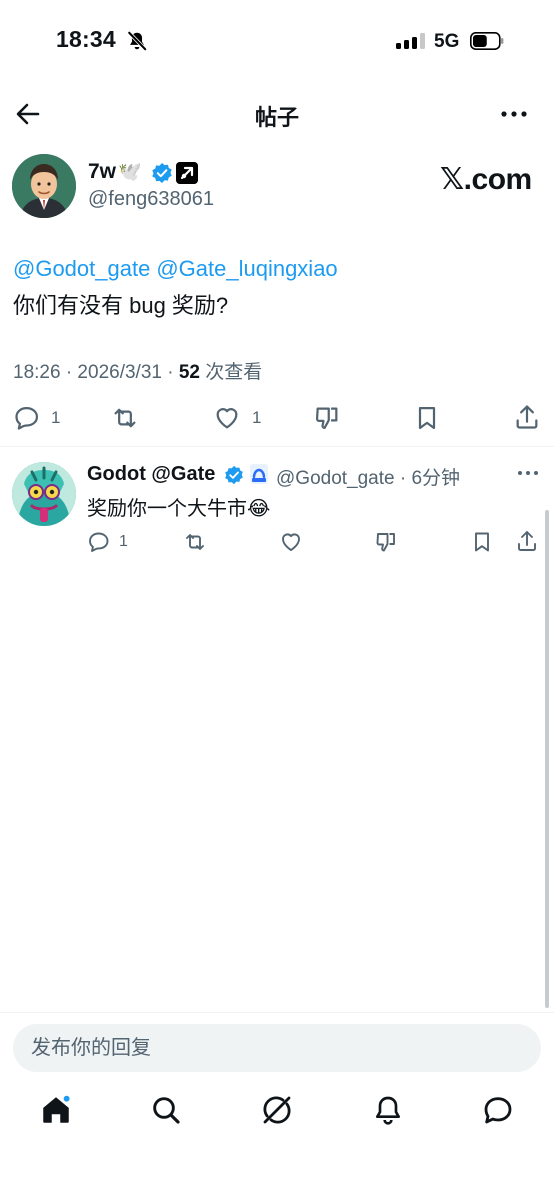 This screenshot has width=554, height=1200. I want to click on post-text: 你们有没有 bug 奖励?, so click(121, 305).